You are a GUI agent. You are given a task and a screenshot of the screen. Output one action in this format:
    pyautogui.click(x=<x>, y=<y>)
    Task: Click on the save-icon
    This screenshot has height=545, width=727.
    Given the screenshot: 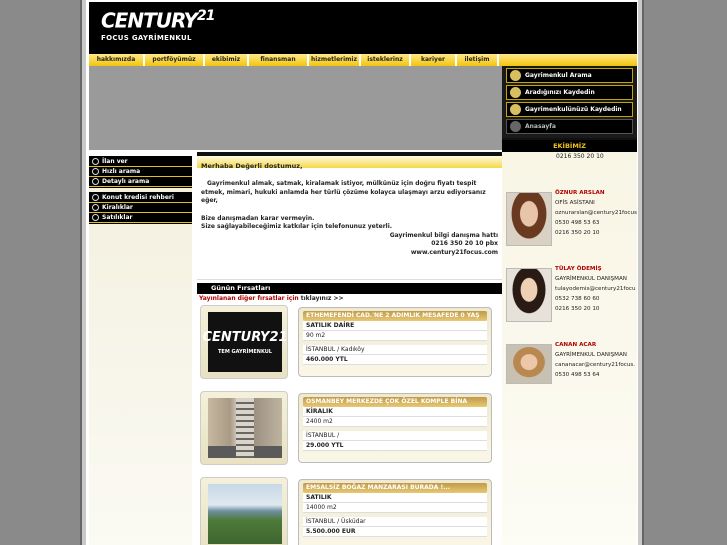 What is the action you would take?
    pyautogui.click(x=515, y=92)
    